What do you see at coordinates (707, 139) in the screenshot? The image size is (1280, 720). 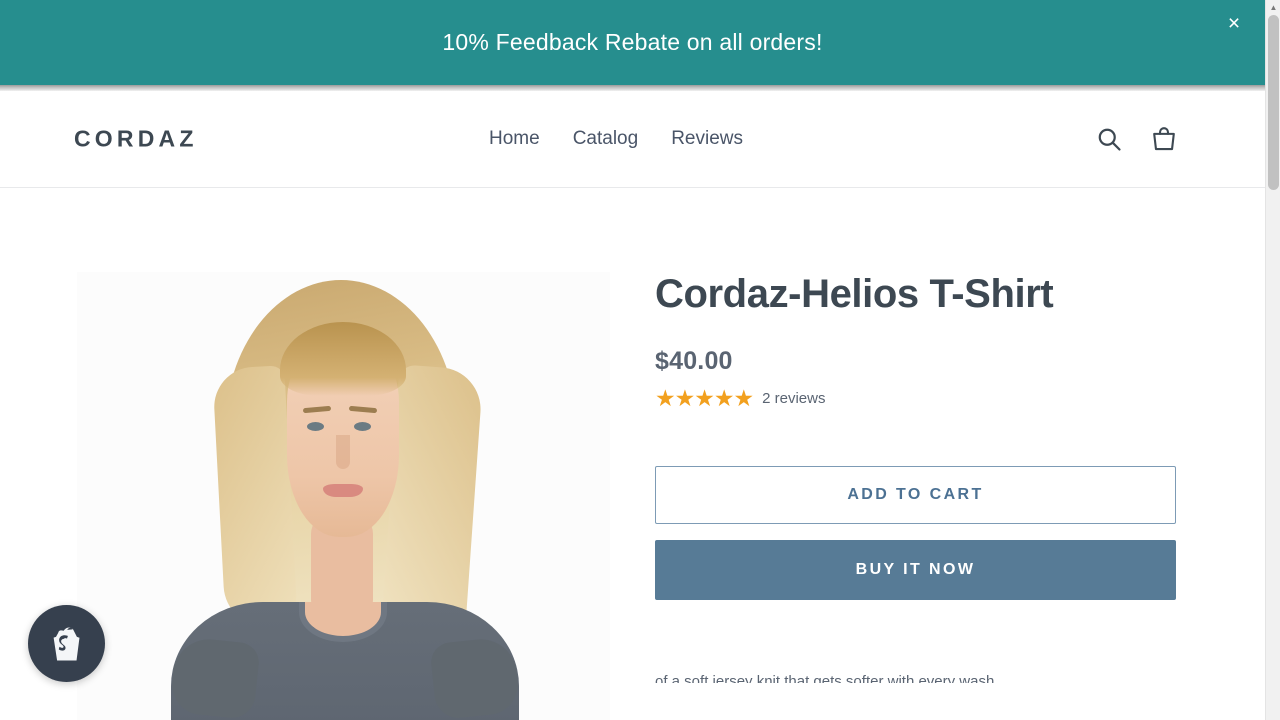 I see `nav-item-reviews: Reviews` at bounding box center [707, 139].